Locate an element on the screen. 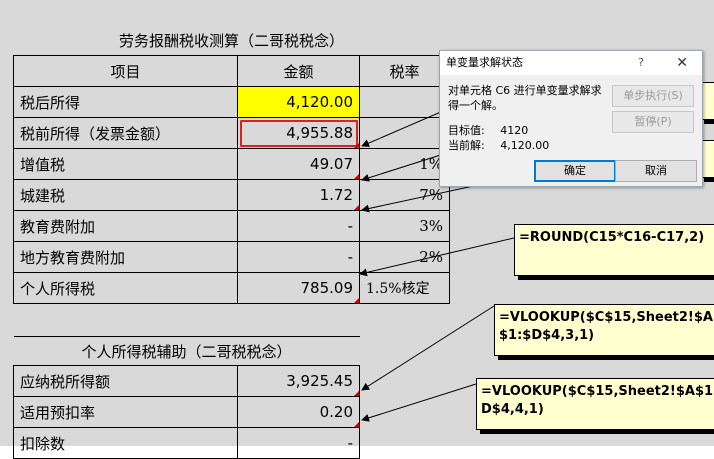  step-button: 单步执行(S) is located at coordinates (653, 96).